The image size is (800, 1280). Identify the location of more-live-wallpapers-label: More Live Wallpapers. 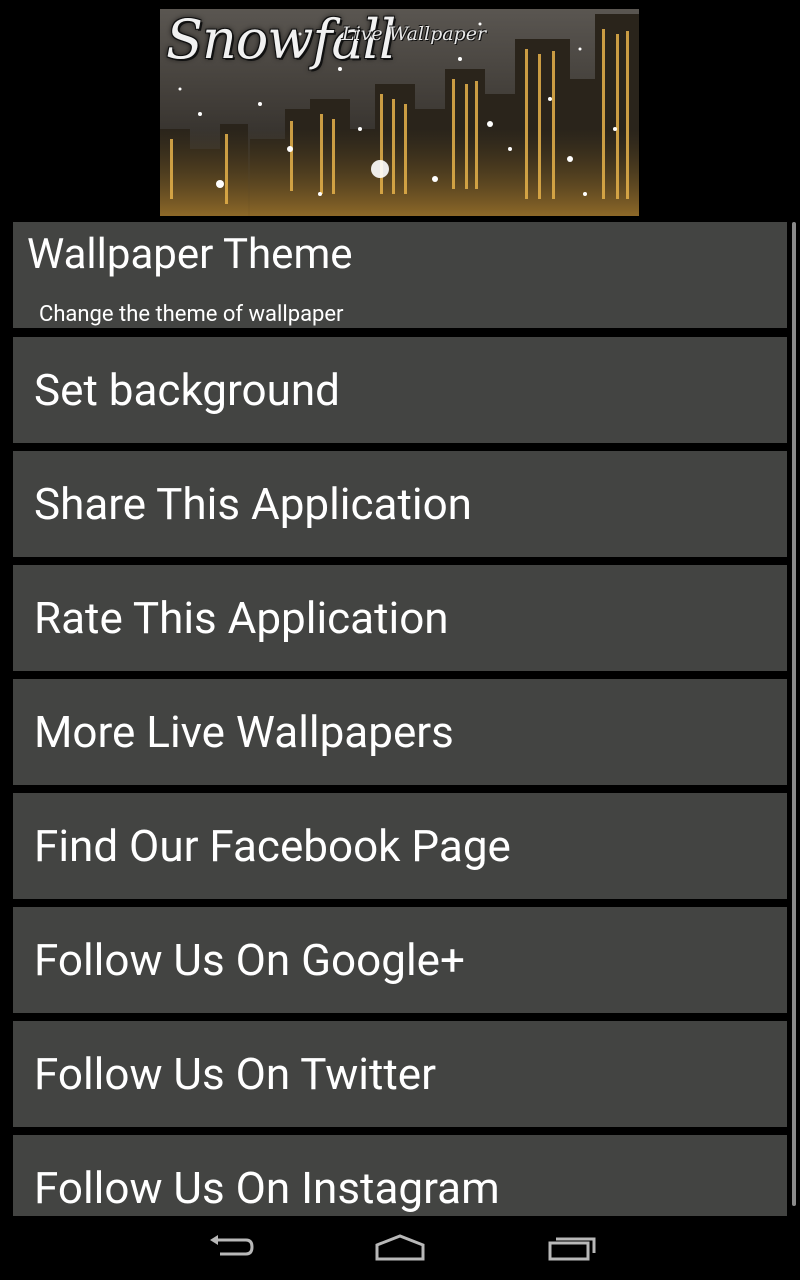
(244, 732).